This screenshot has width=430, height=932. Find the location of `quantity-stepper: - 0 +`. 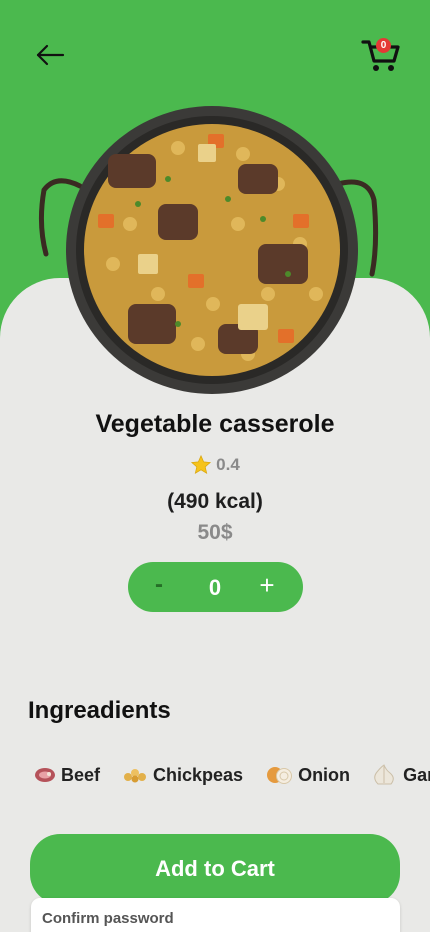

quantity-stepper: - 0 + is located at coordinates (215, 587).